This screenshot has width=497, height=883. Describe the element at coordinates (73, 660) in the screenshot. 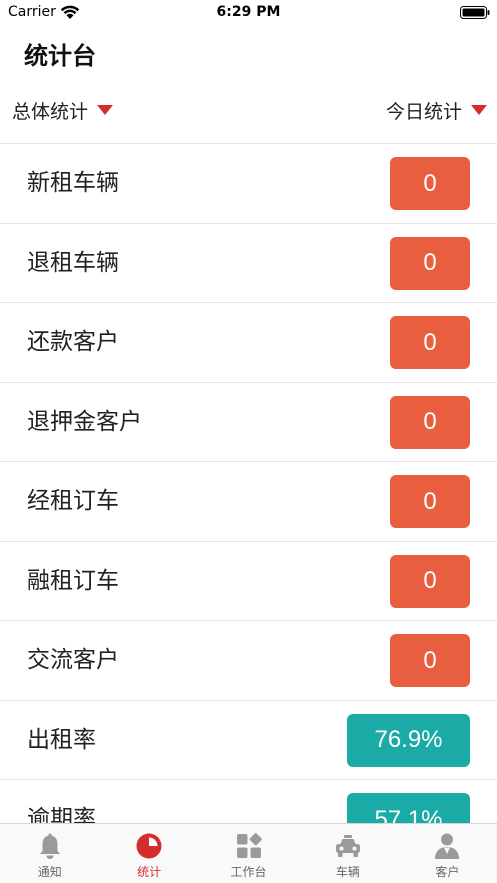

I see `stat-label: 交流客户` at that location.